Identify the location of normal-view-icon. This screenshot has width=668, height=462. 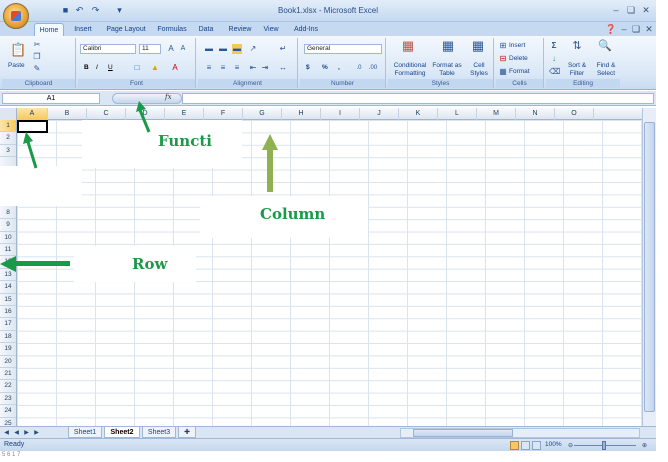
(514, 445).